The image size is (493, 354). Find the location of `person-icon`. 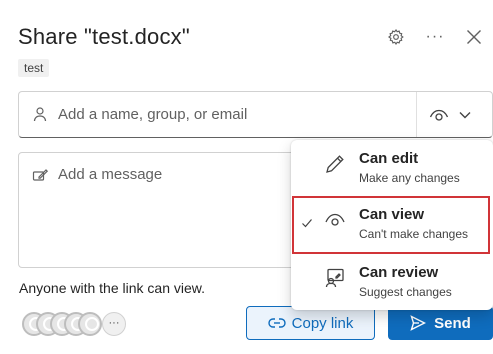

person-icon is located at coordinates (40, 114).